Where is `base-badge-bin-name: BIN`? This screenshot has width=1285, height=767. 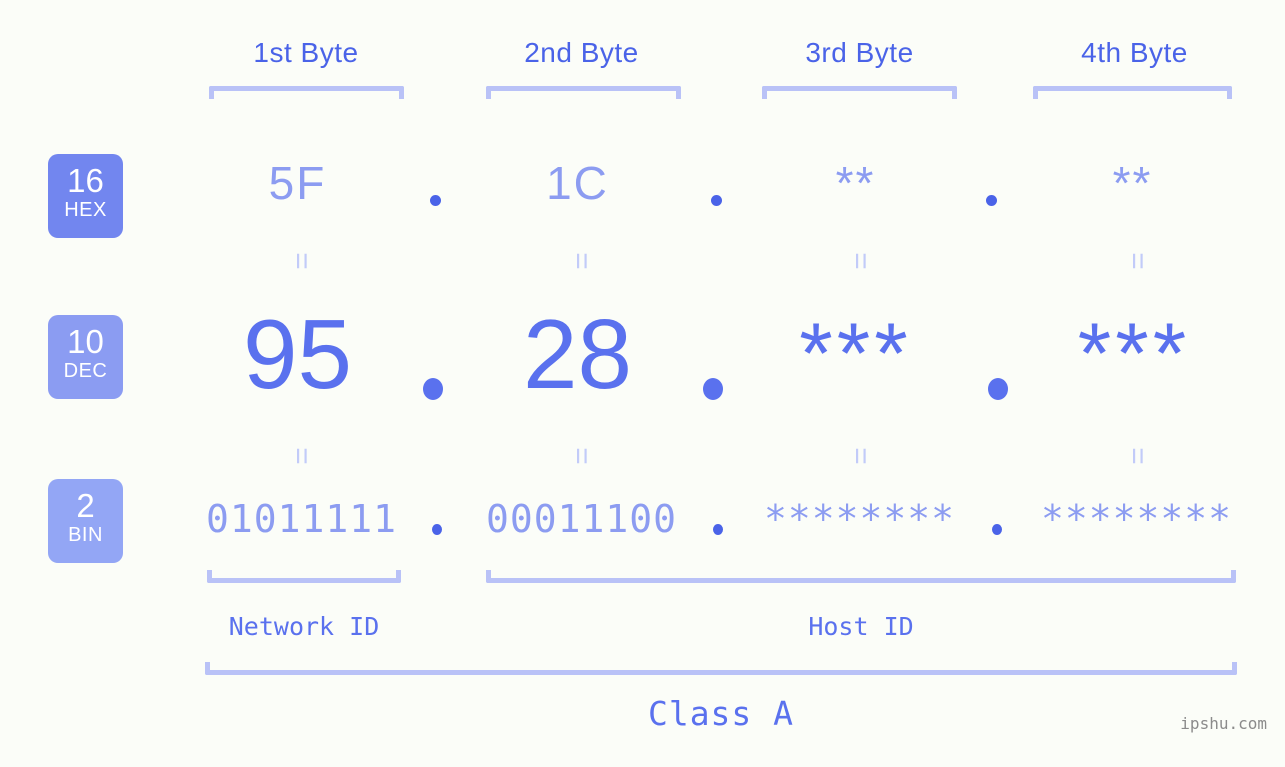
base-badge-bin-name: BIN is located at coordinates (85, 535).